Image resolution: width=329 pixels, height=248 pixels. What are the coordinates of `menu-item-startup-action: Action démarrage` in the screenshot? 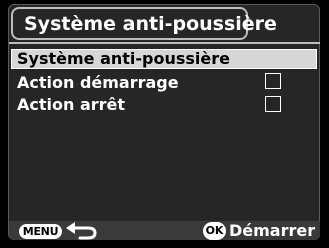 It's located at (164, 83).